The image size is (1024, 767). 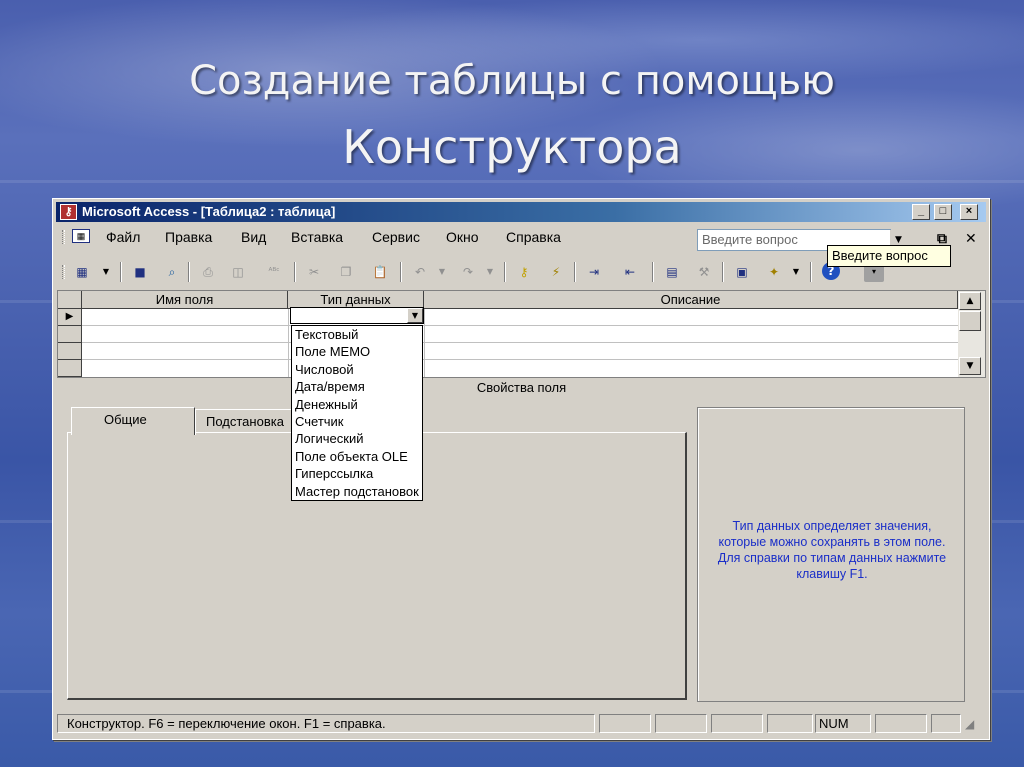 What do you see at coordinates (357, 334) in the screenshot?
I see `datatype-option: Текстовый` at bounding box center [357, 334].